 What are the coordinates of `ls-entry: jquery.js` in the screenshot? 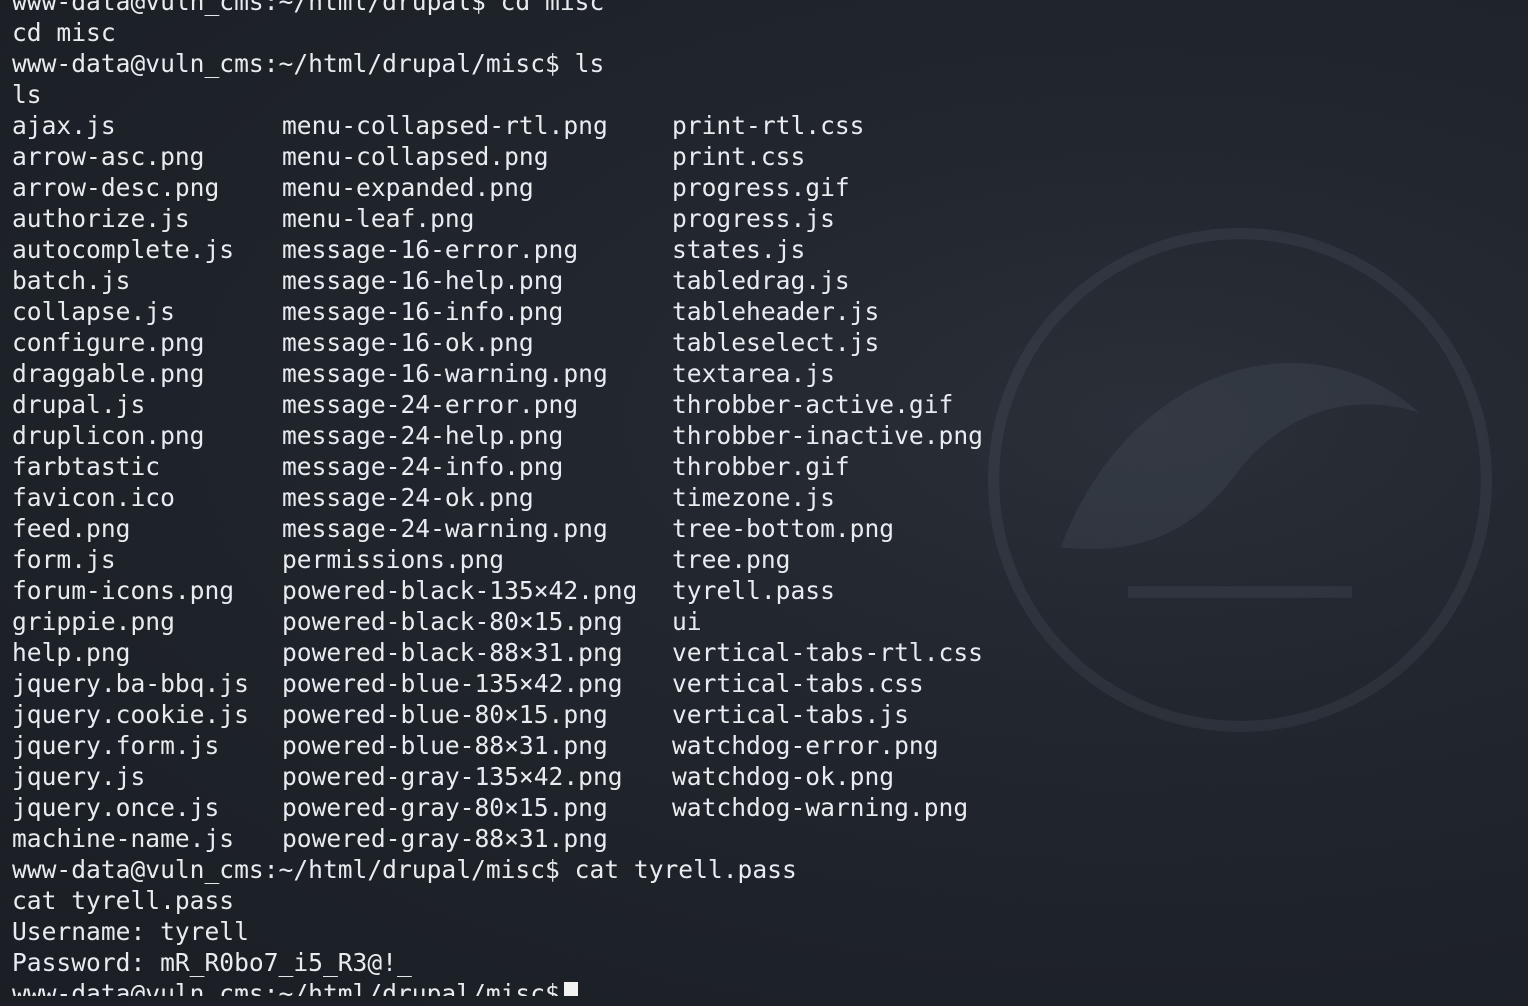 It's located at (79, 776).